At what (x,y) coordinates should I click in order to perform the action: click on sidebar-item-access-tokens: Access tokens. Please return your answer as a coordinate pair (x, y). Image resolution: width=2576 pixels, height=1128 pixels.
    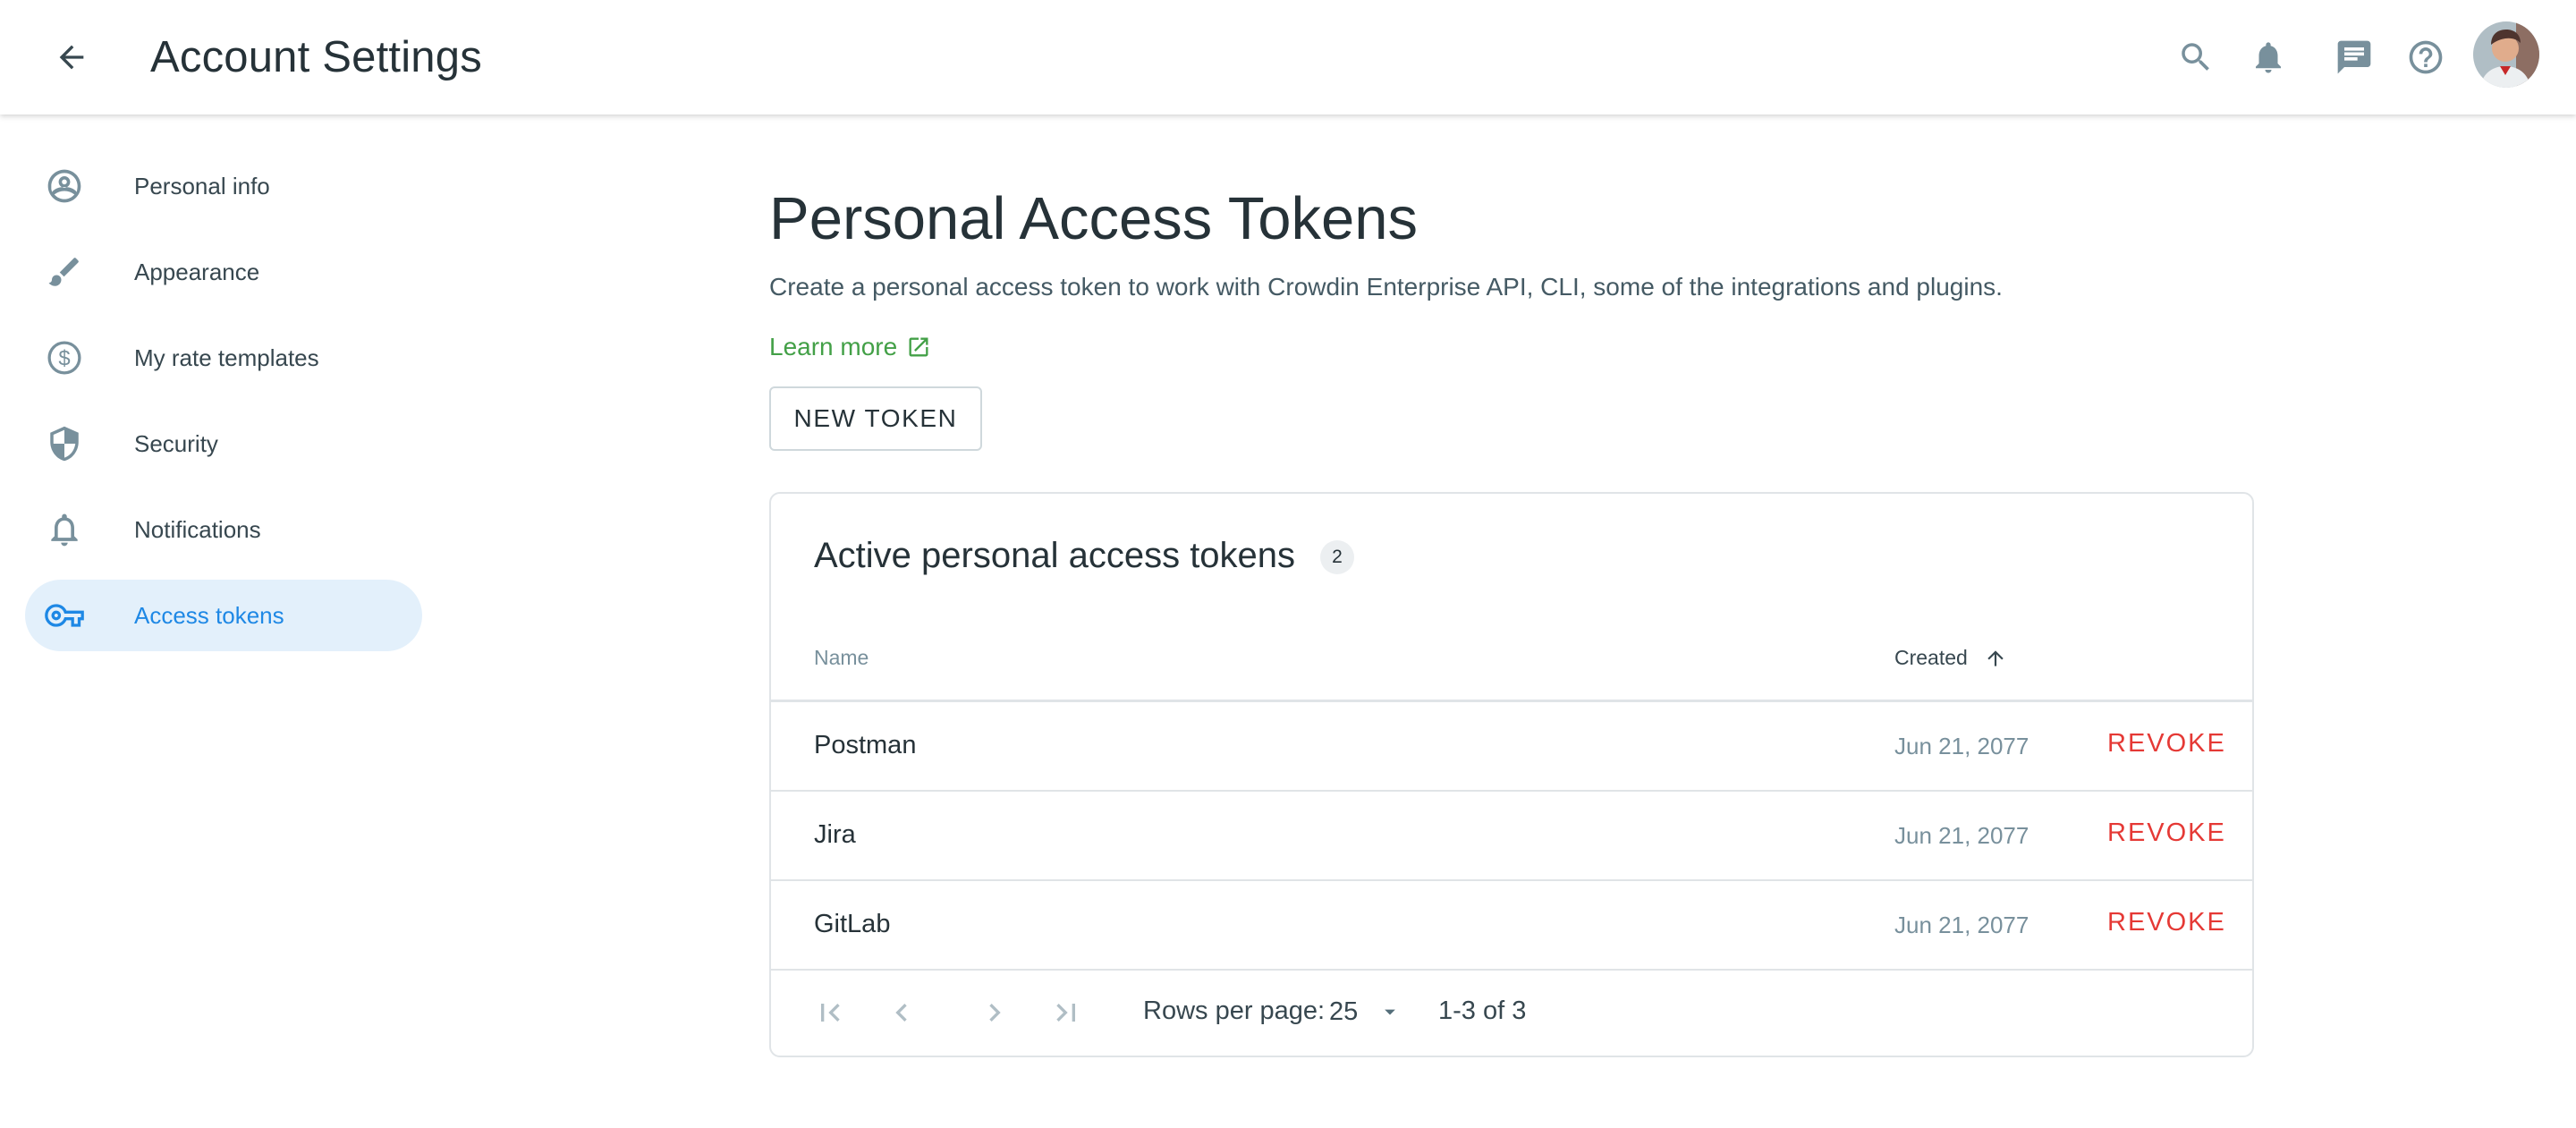
    Looking at the image, I should click on (223, 616).